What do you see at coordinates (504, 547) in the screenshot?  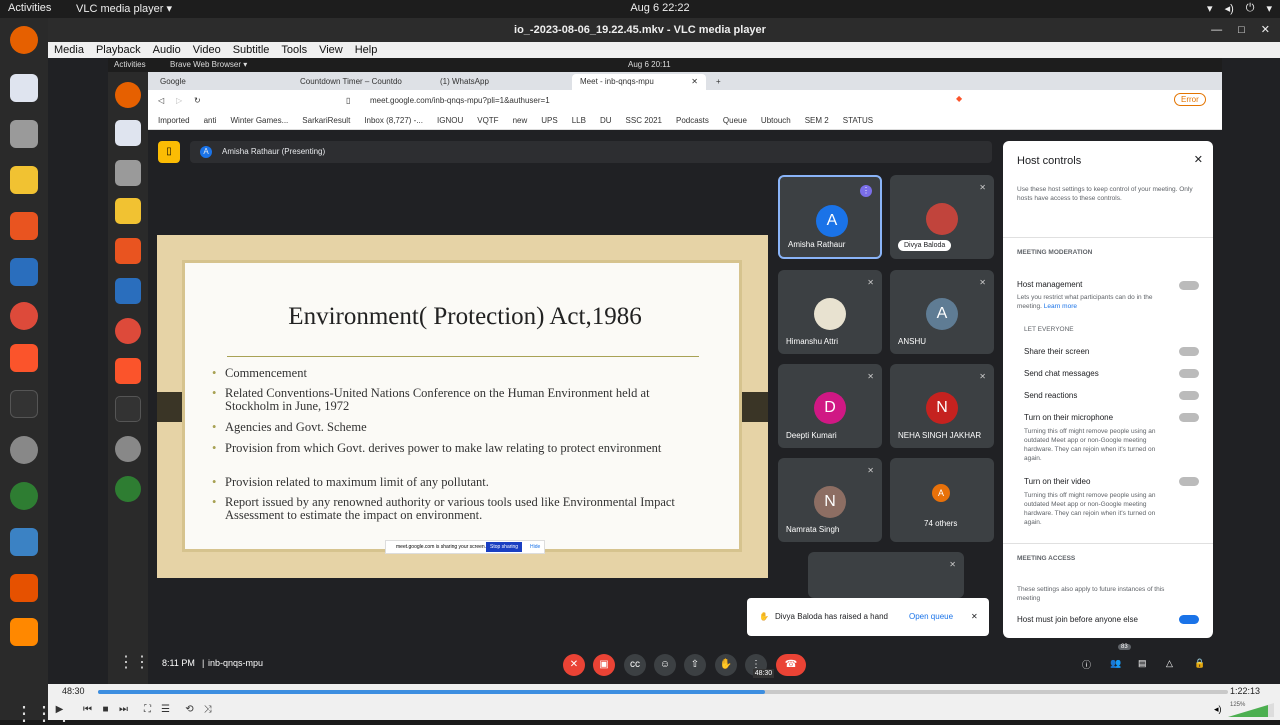 I see `stop-sharing-button: Stop sharing` at bounding box center [504, 547].